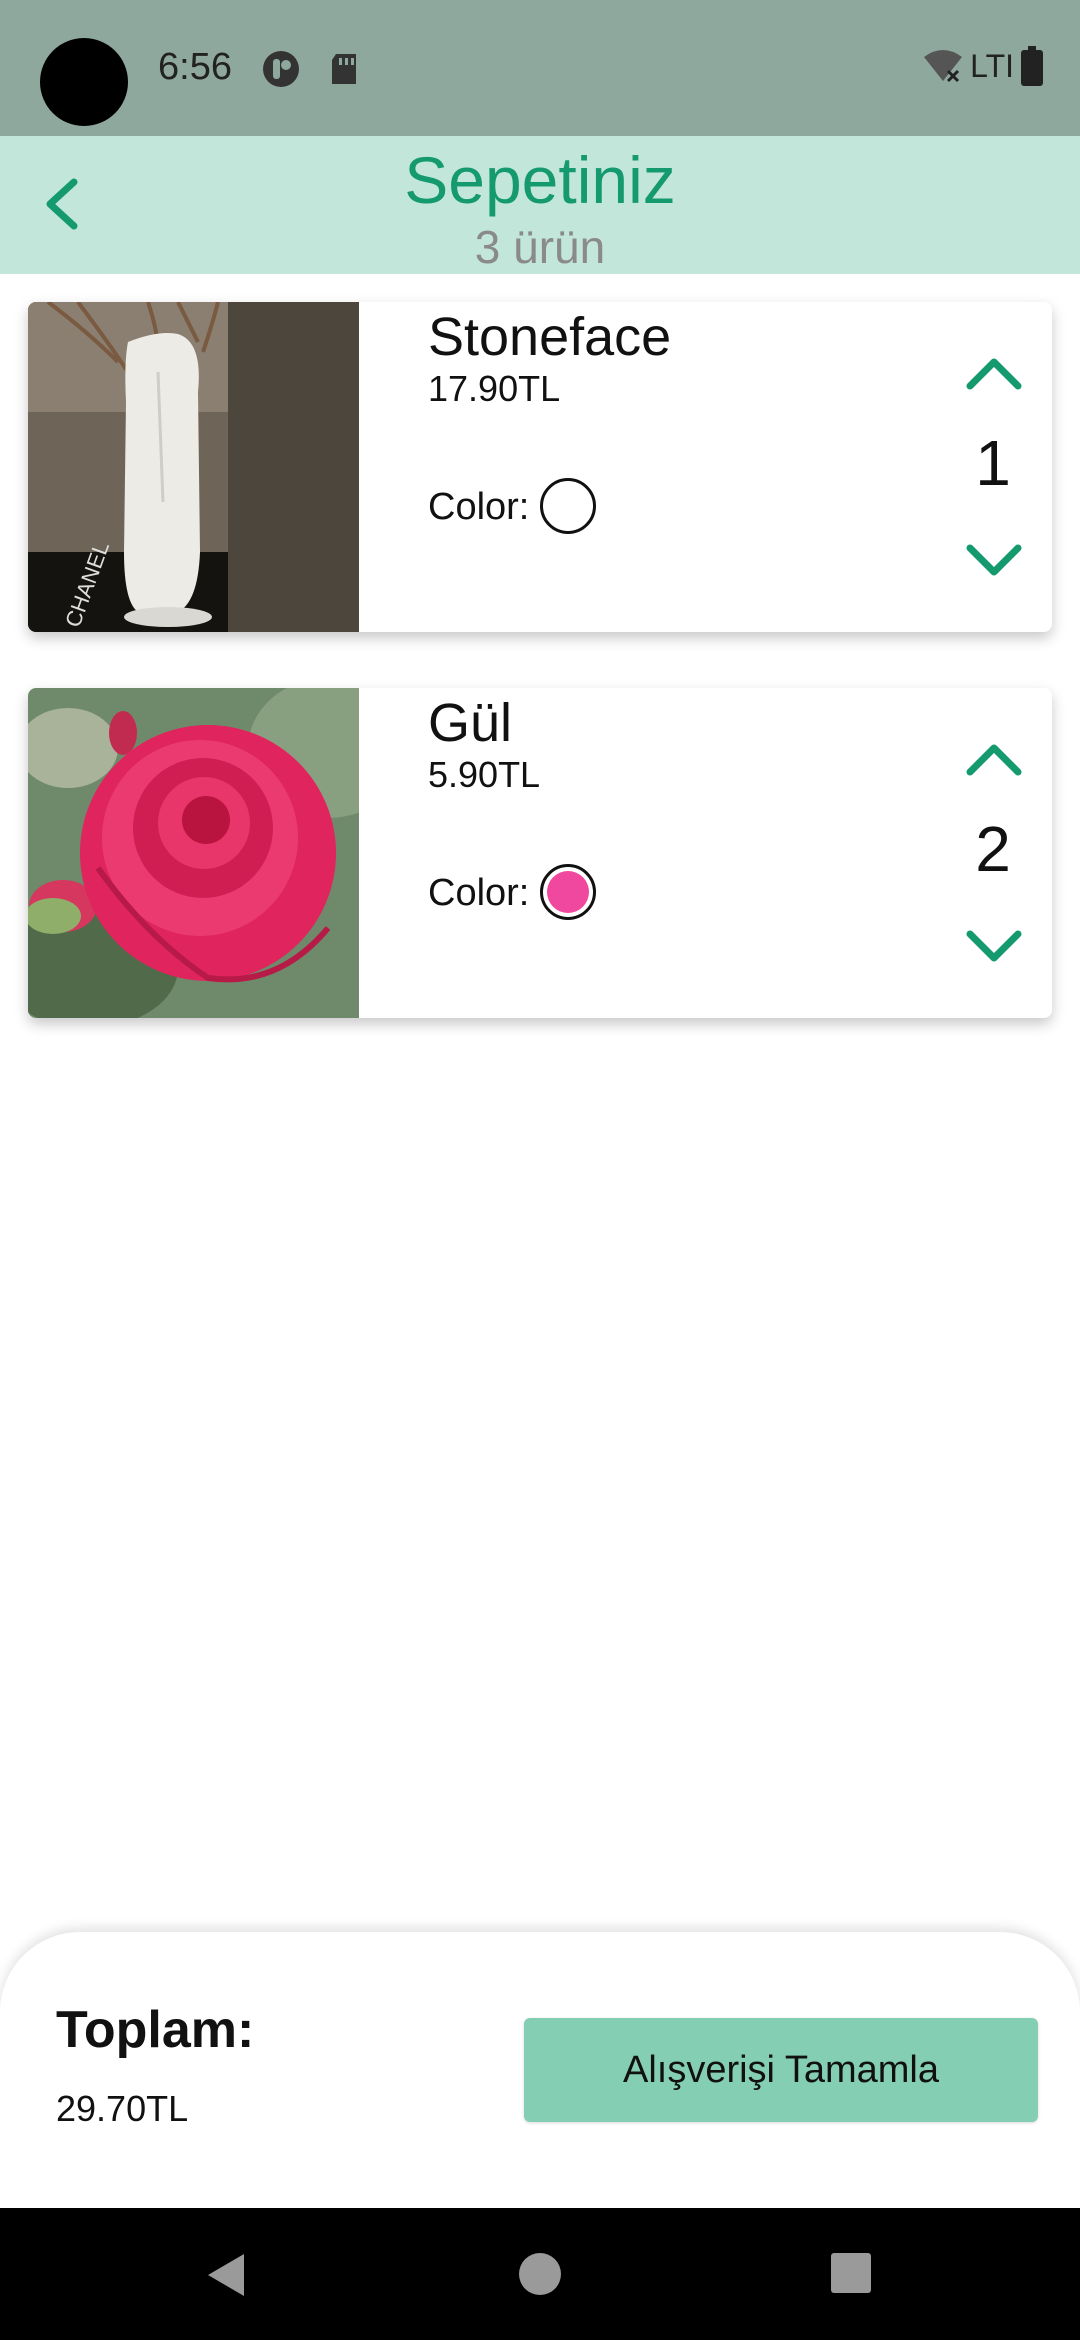 Image resolution: width=1080 pixels, height=2340 pixels. I want to click on quantity-value: 1, so click(993, 463).